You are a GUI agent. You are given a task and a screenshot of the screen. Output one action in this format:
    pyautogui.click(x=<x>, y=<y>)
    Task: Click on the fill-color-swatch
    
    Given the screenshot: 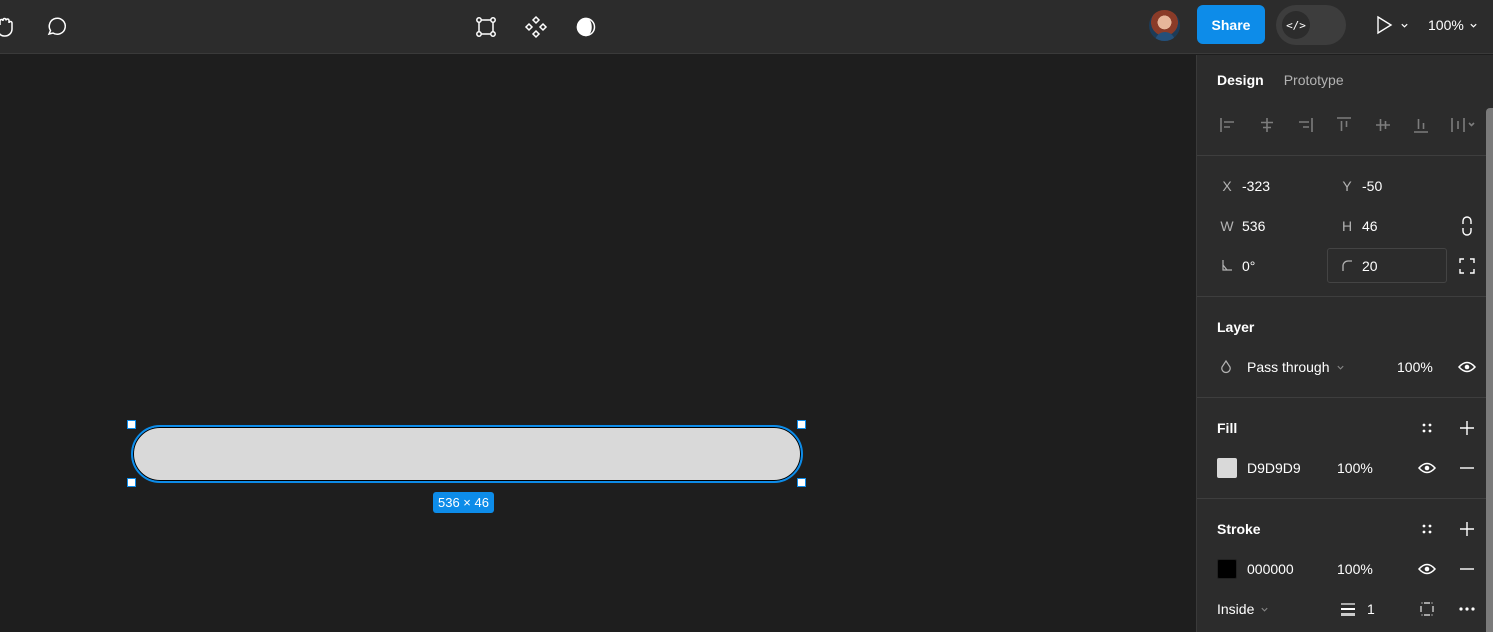 What is the action you would take?
    pyautogui.click(x=1227, y=468)
    